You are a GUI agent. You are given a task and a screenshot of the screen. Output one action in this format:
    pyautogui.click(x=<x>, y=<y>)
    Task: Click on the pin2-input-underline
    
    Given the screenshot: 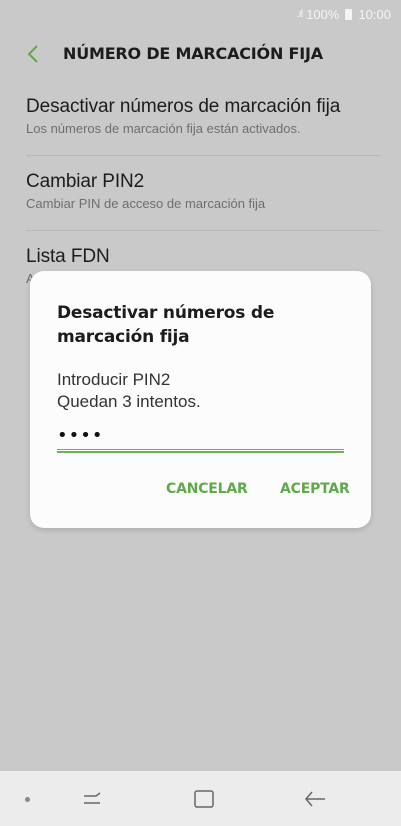 What is the action you would take?
    pyautogui.click(x=200, y=452)
    